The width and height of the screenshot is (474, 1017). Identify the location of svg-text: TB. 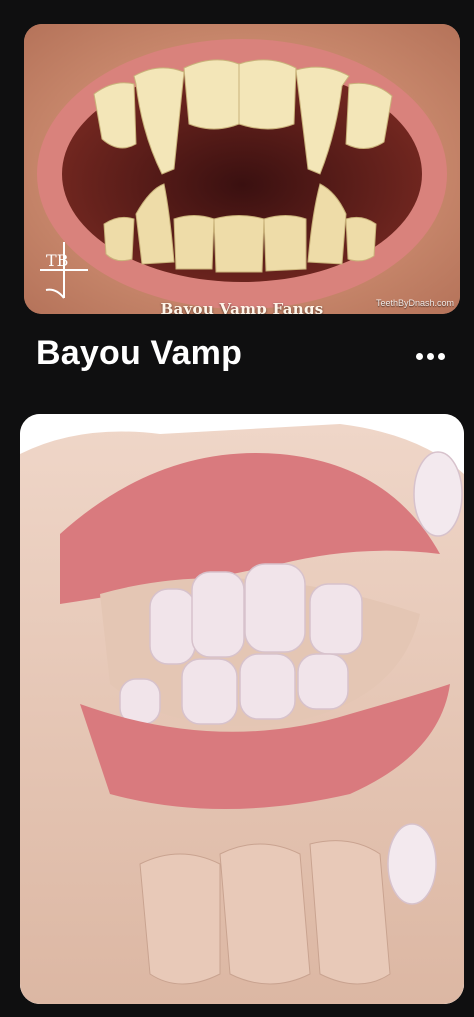
(57, 260).